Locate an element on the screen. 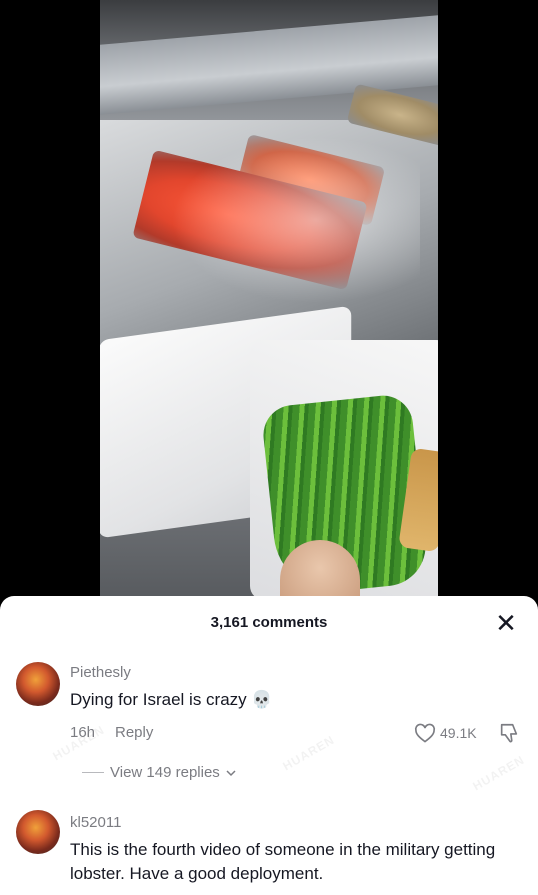 The image size is (538, 895). view-replies-button: View 149 replies is located at coordinates (159, 772).